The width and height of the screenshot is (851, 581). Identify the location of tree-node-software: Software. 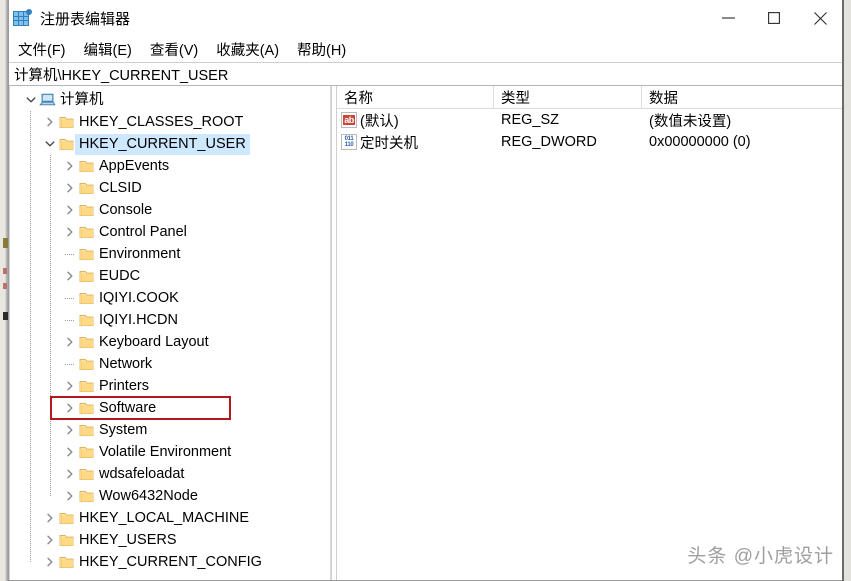
(169, 408).